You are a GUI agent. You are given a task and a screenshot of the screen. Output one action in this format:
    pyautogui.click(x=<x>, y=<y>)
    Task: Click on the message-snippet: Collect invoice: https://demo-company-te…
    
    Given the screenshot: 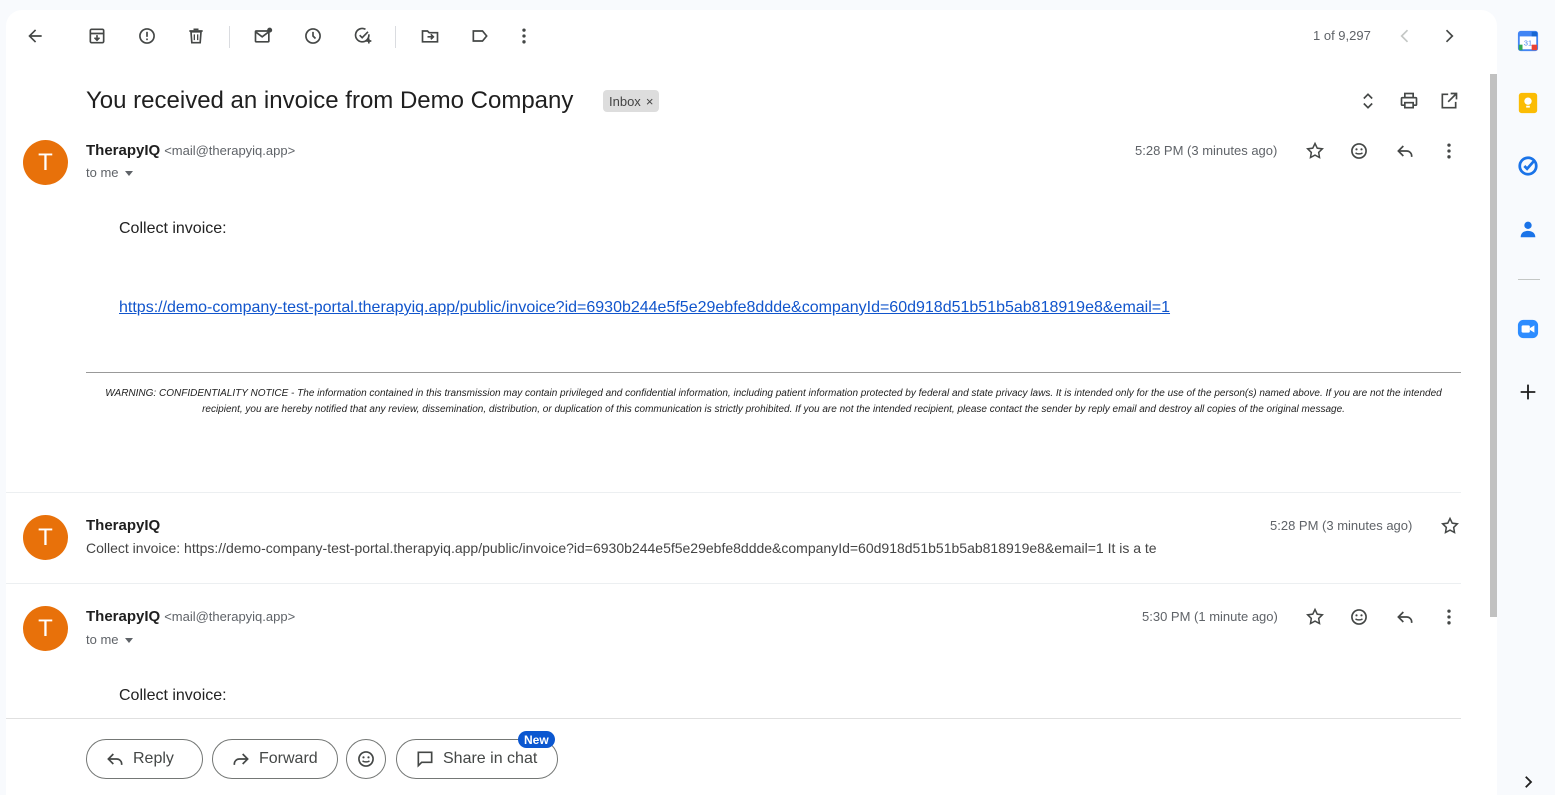 What is the action you would take?
    pyautogui.click(x=621, y=548)
    